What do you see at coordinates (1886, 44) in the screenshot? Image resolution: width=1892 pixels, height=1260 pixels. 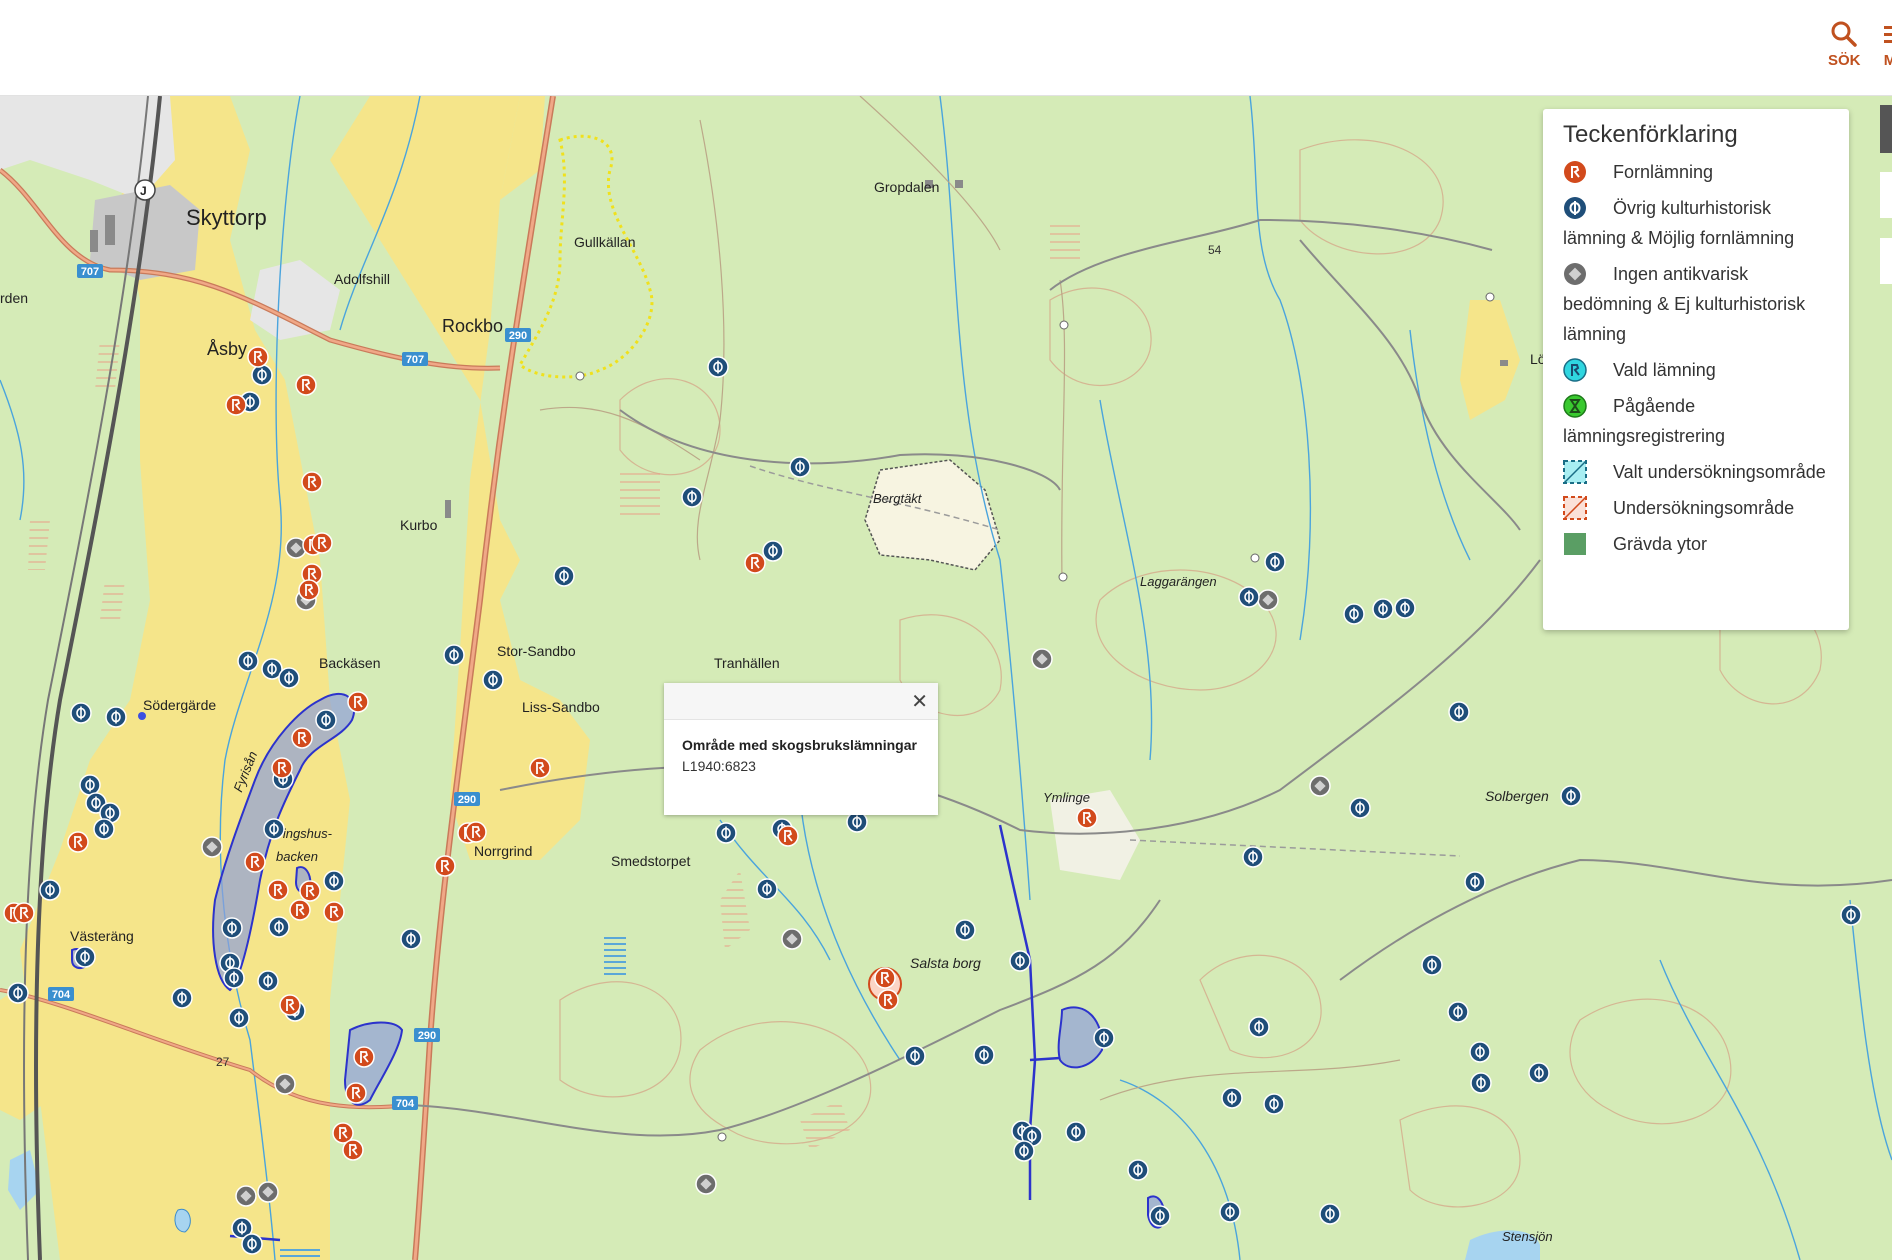 I see `menu-button: M` at bounding box center [1886, 44].